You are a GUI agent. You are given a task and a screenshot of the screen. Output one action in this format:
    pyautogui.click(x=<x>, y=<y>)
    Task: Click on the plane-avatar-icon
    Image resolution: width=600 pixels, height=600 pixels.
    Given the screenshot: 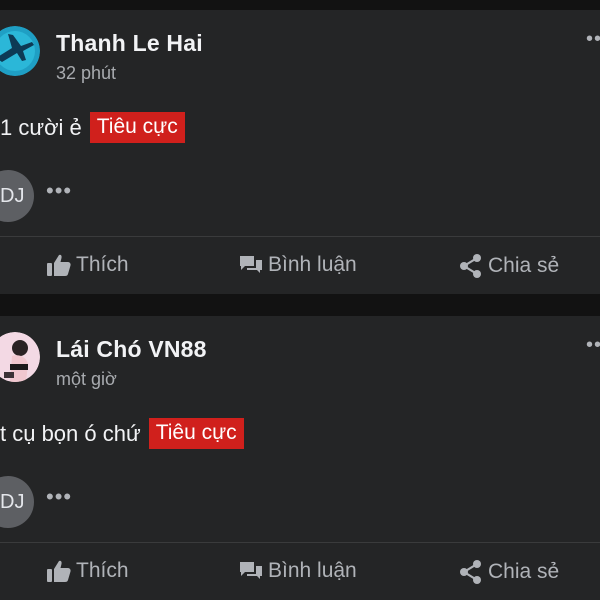 What is the action you would take?
    pyautogui.click(x=20, y=51)
    